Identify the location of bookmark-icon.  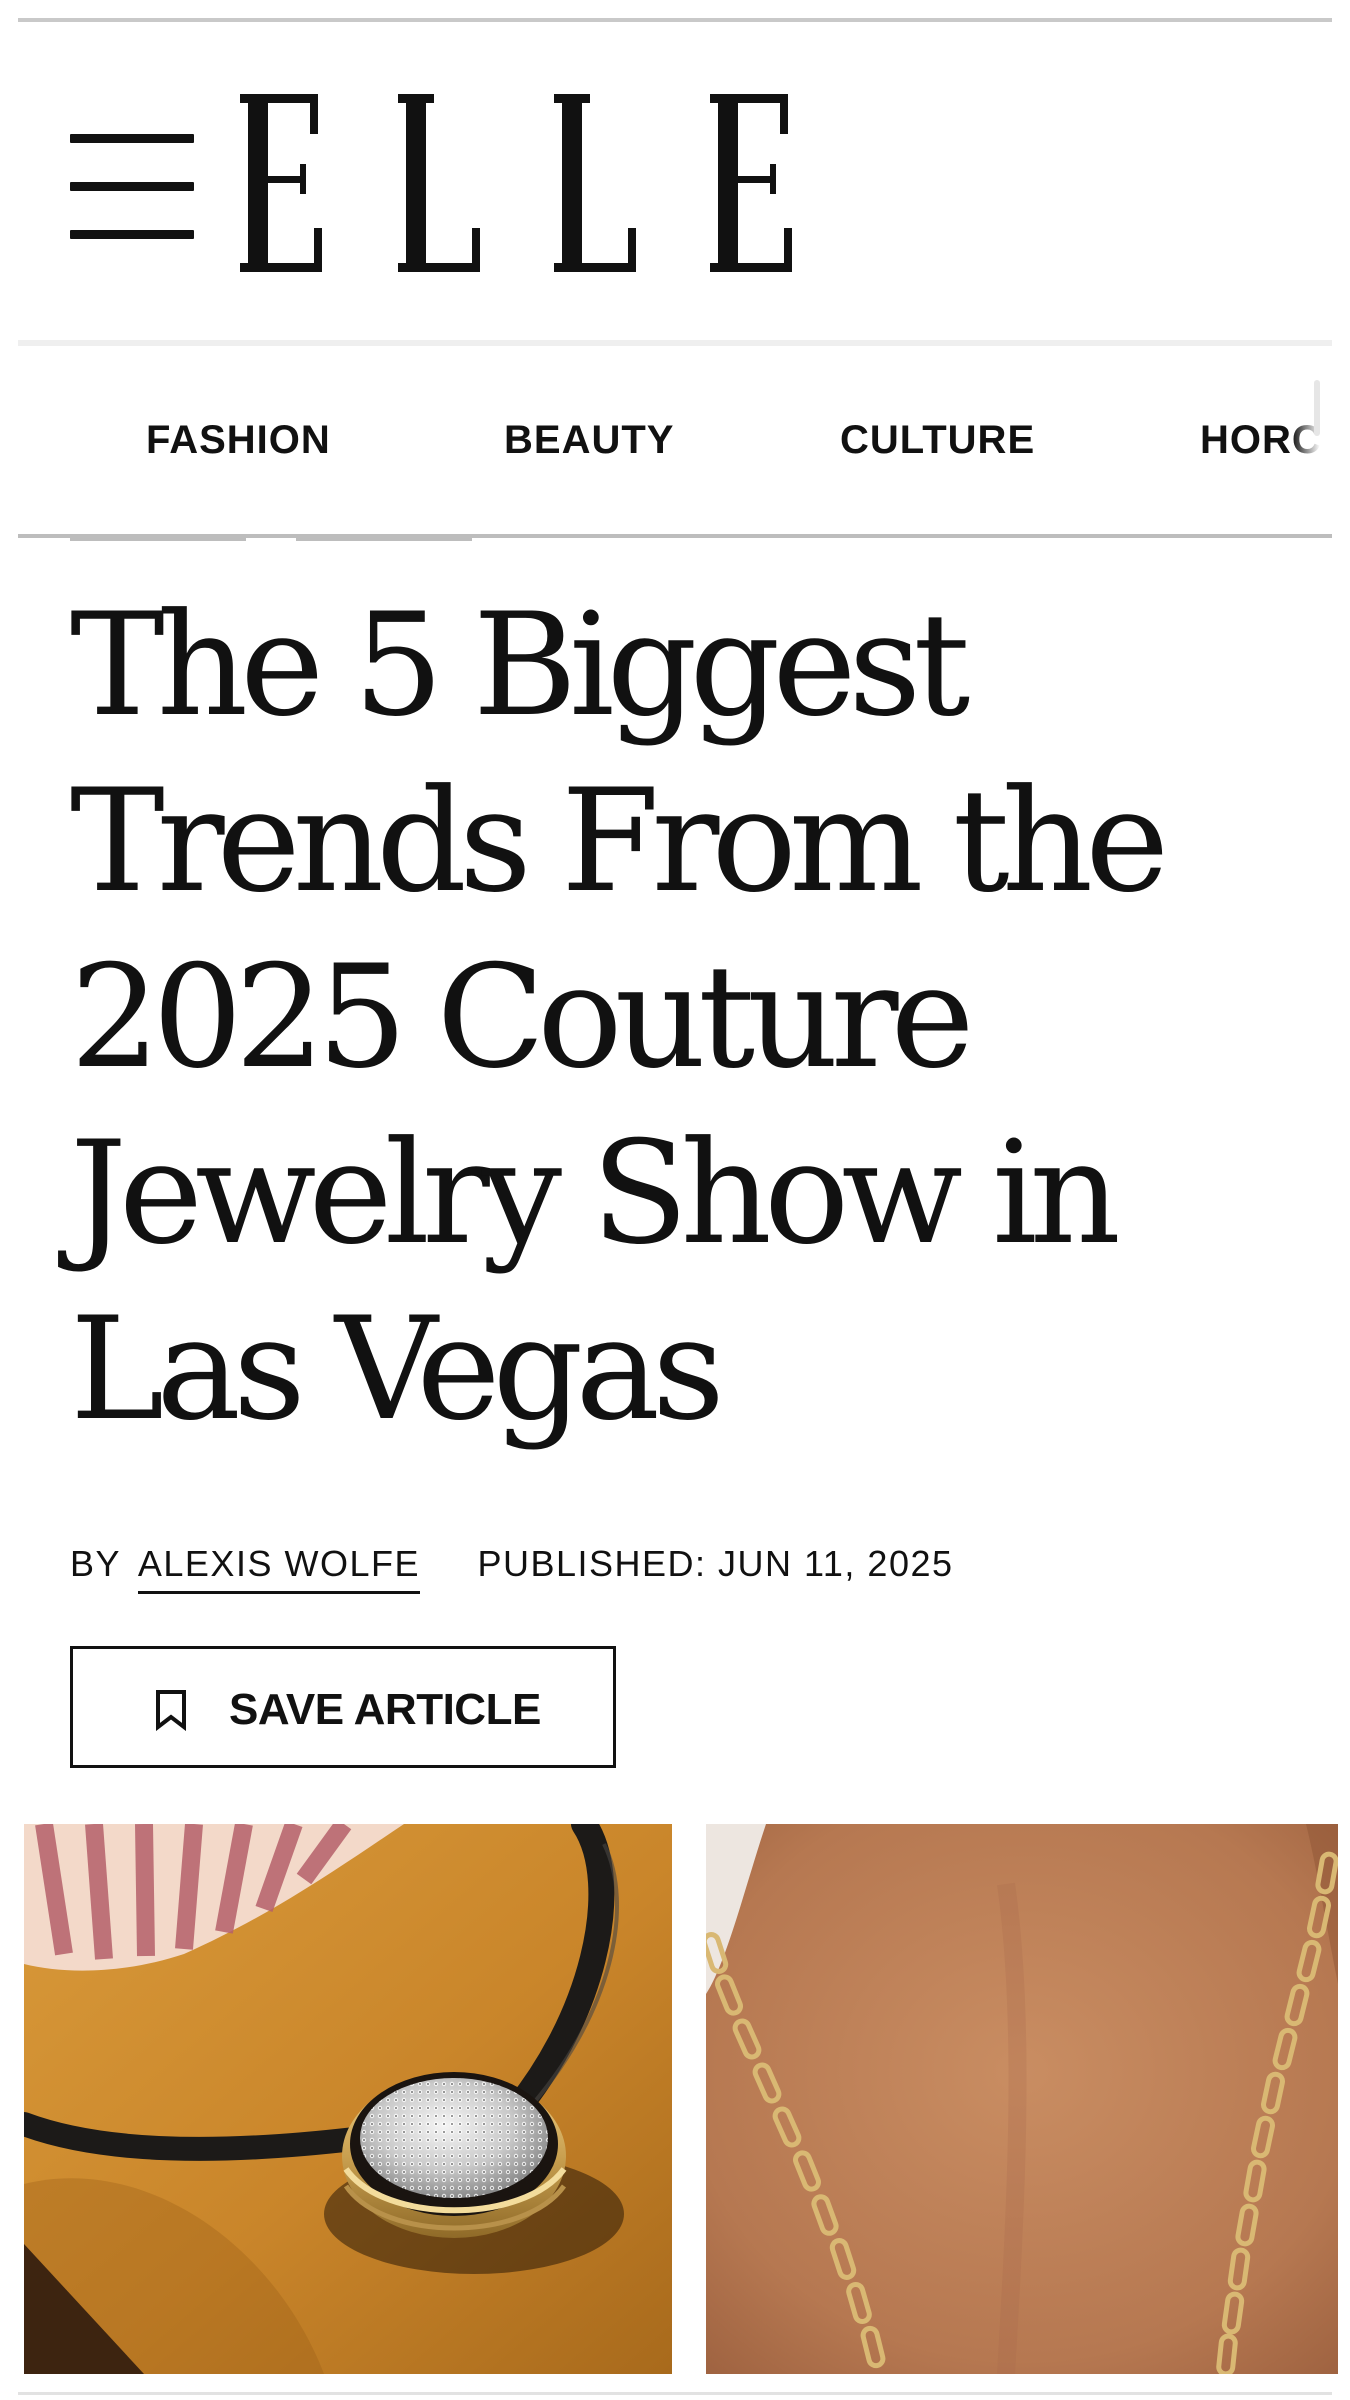
(171, 1710).